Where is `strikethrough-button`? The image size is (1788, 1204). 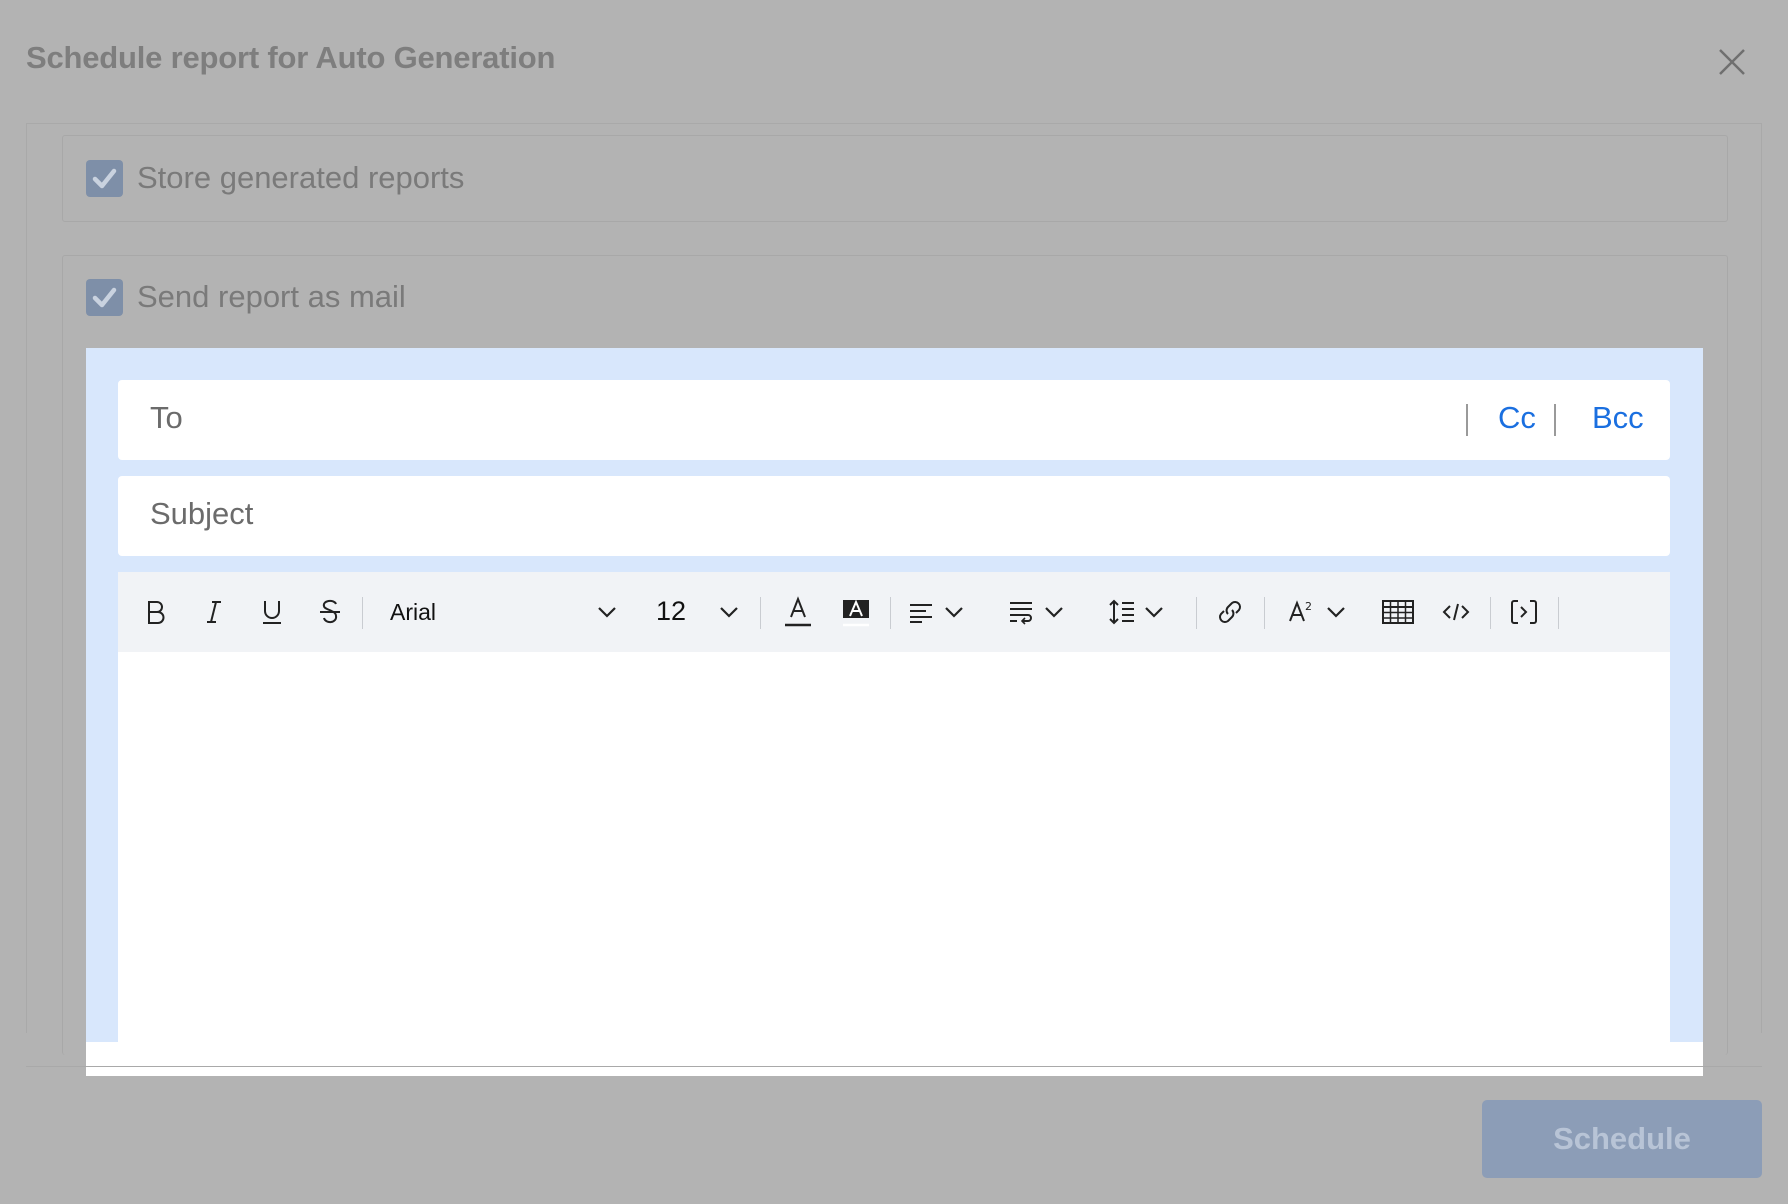
strikethrough-button is located at coordinates (330, 612).